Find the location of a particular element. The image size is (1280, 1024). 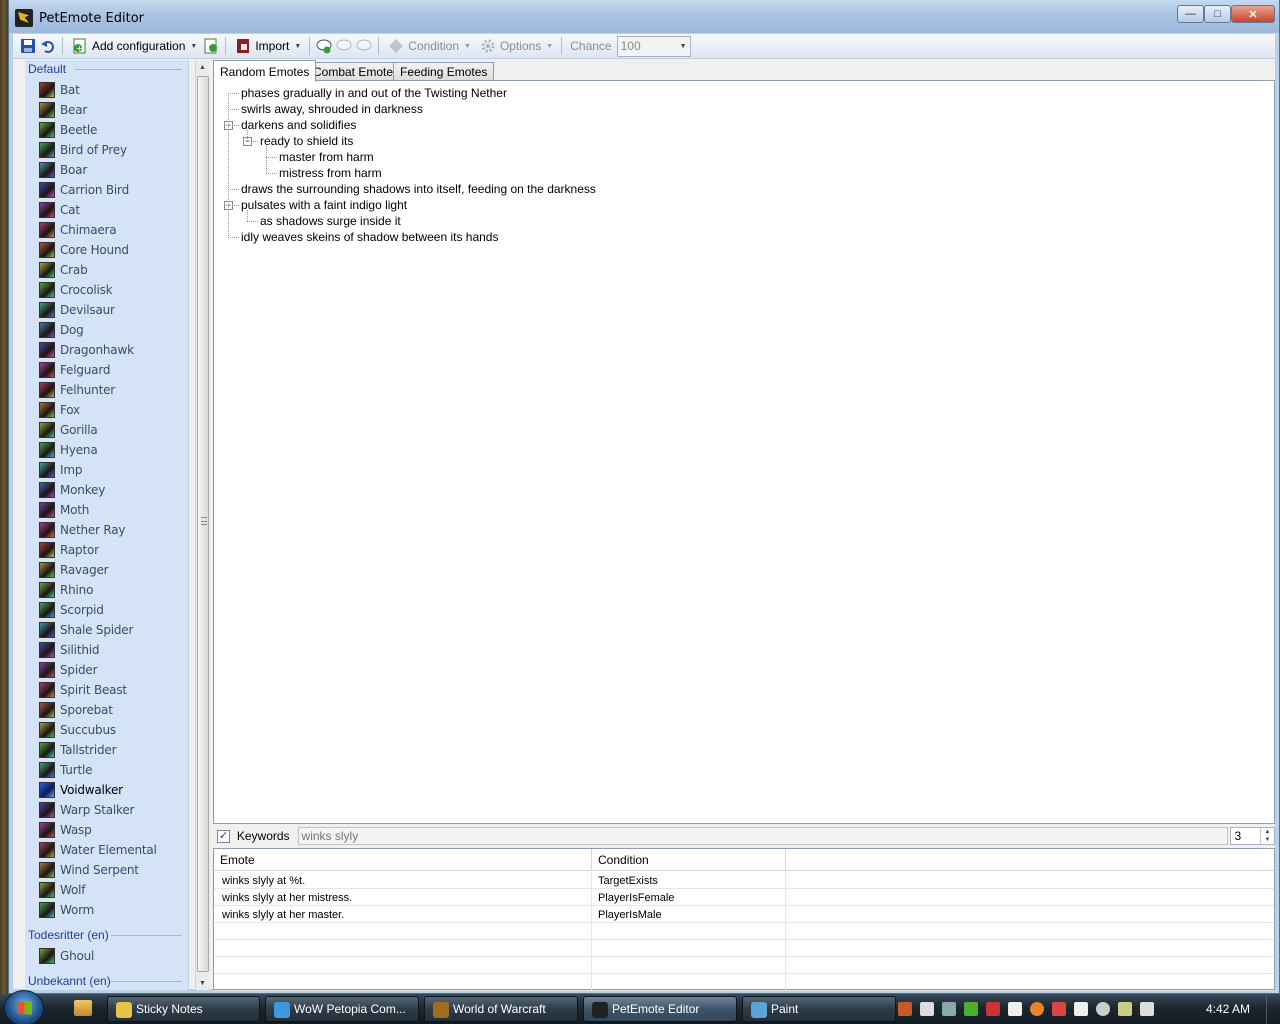

sidebar-item-silithid: Silithid is located at coordinates (106, 650).